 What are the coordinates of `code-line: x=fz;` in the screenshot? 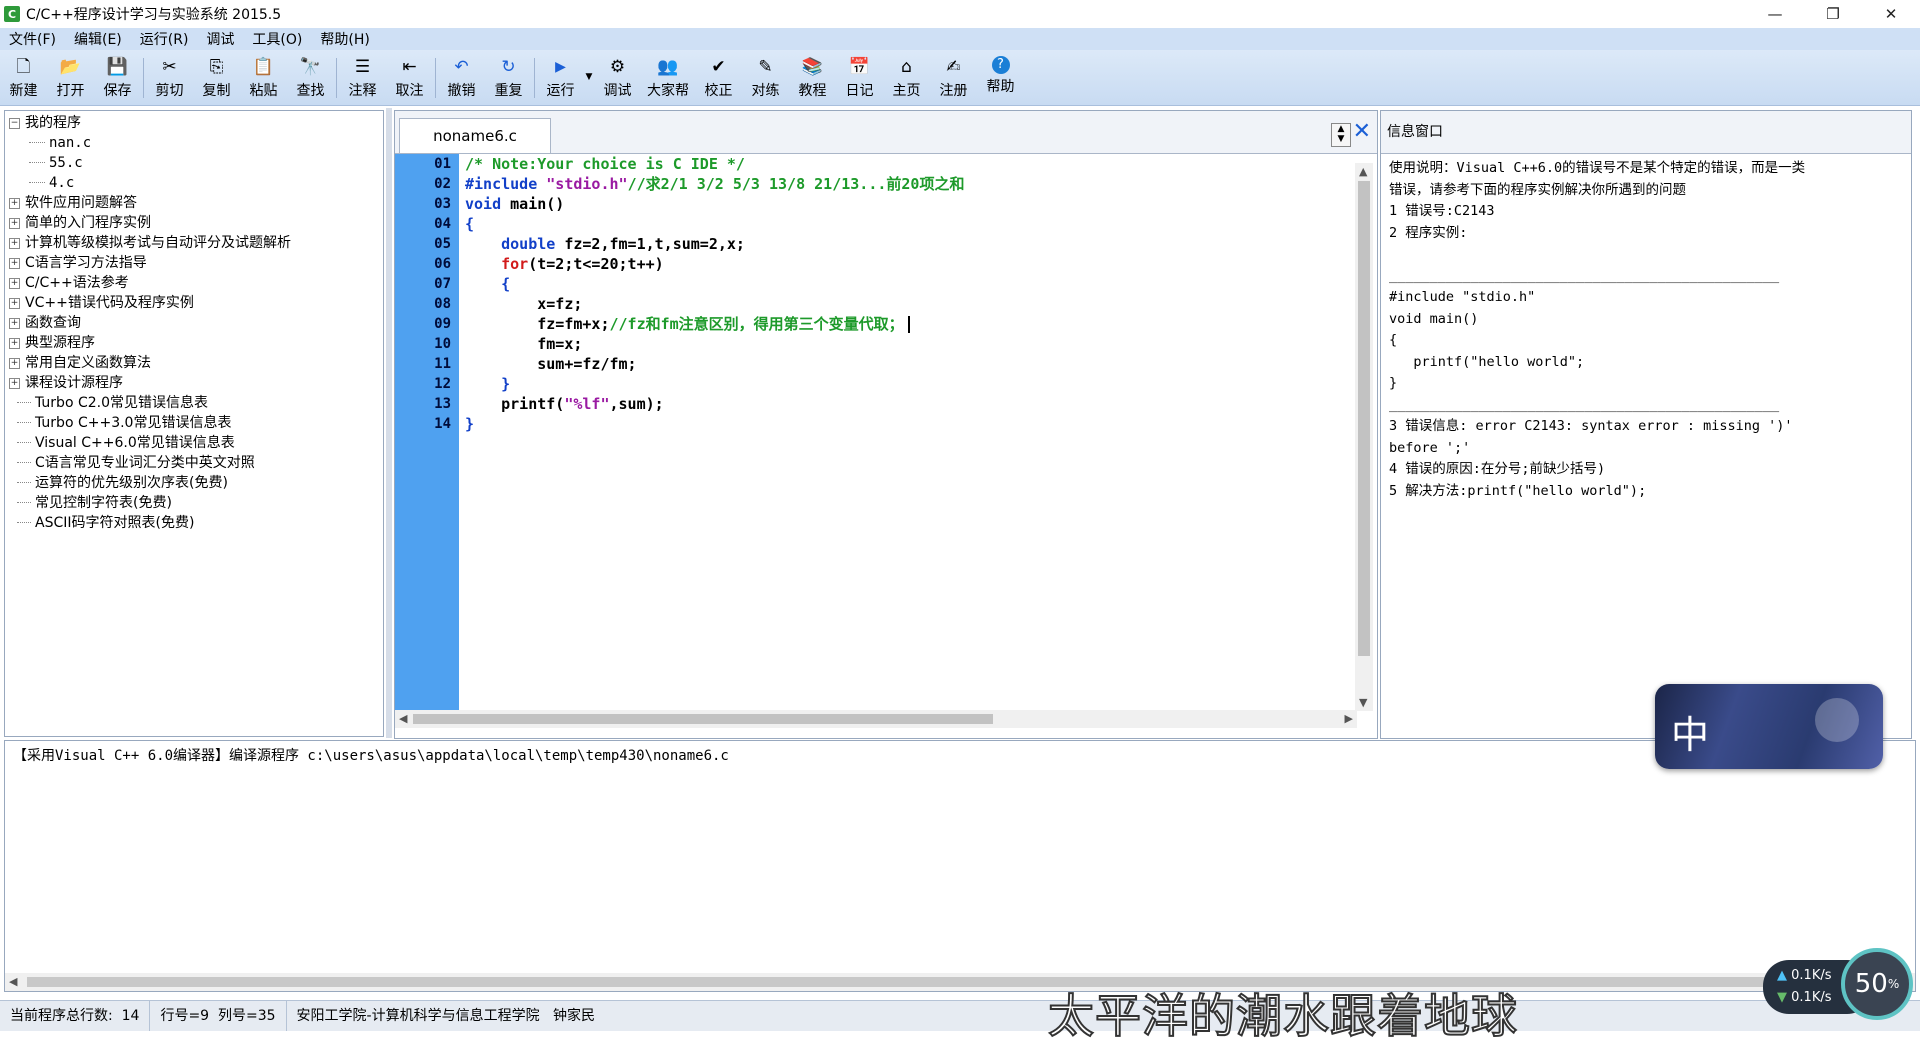 It's located at (560, 304).